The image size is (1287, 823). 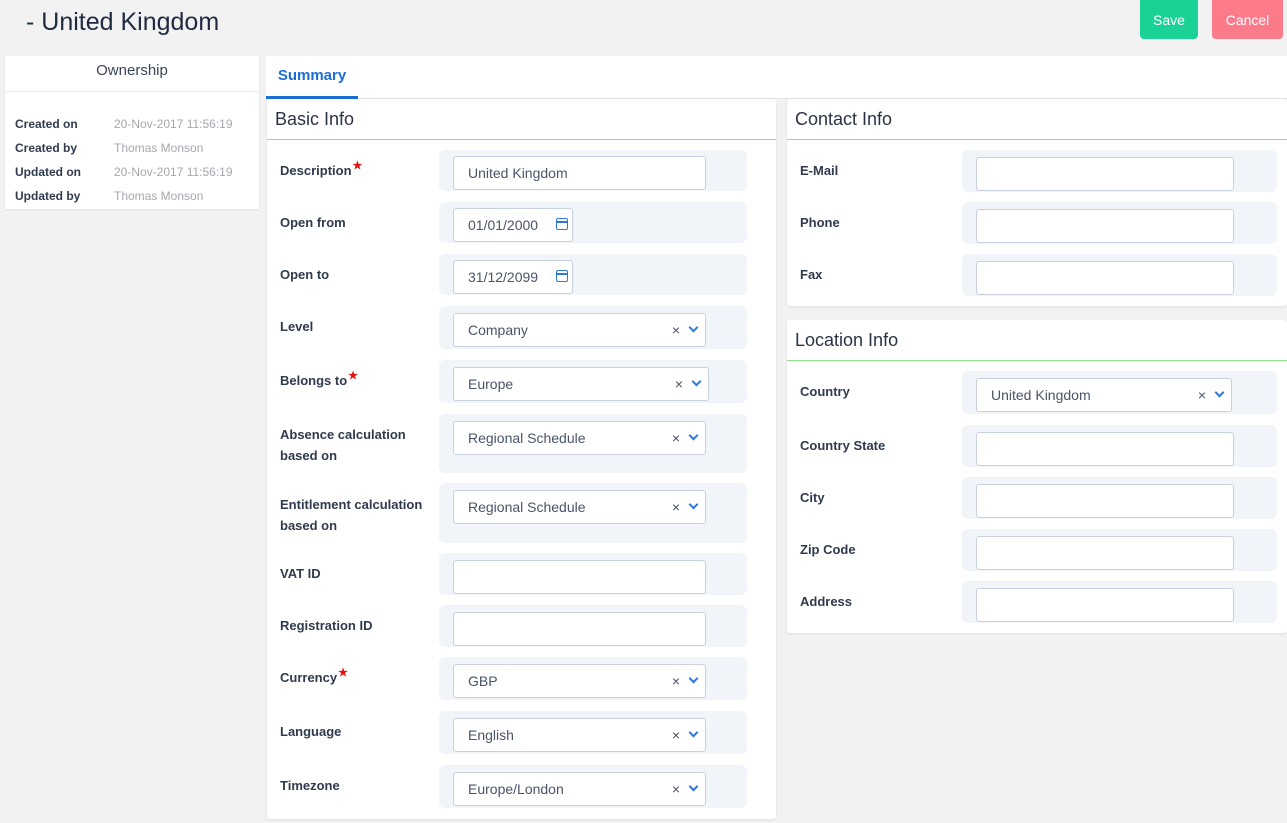 I want to click on open-to-label: Open to, so click(x=305, y=274).